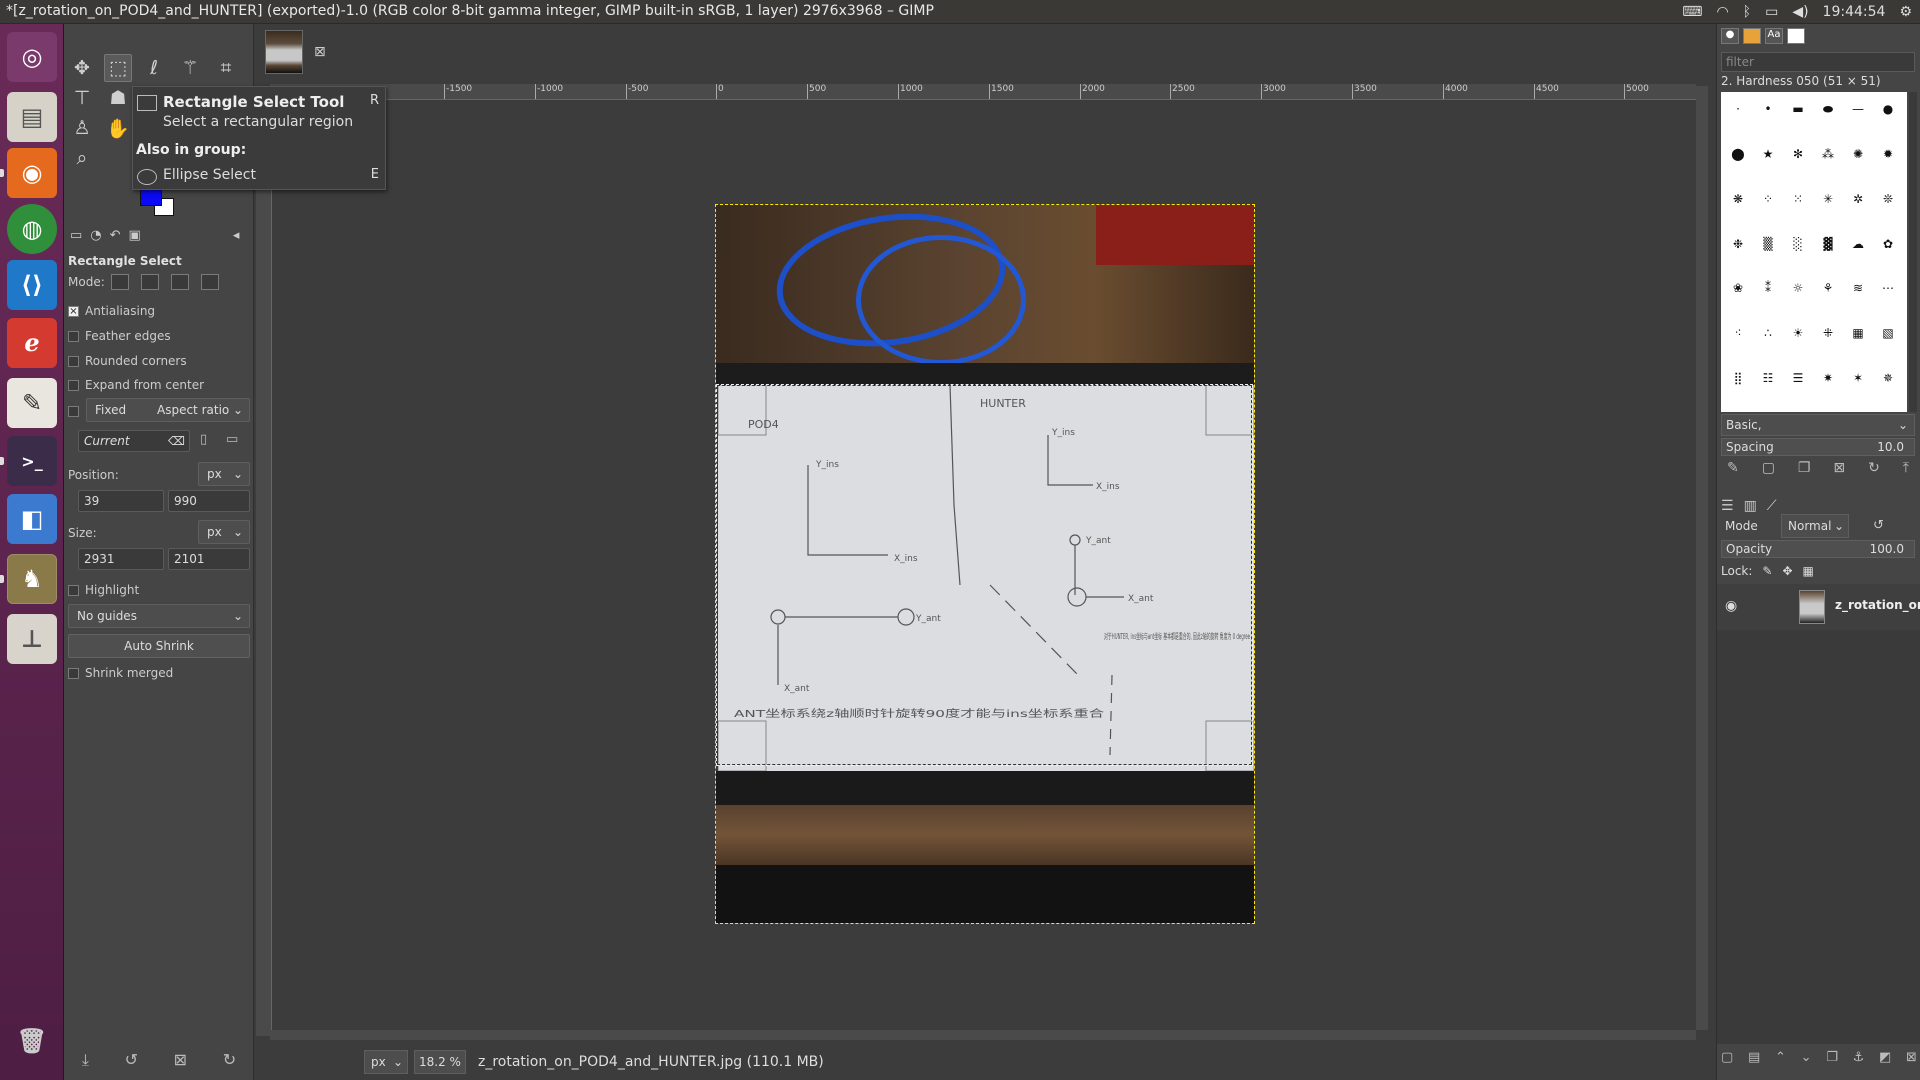  Describe the element at coordinates (135, 237) in the screenshot. I see `images-tab-icon: ▣` at that location.